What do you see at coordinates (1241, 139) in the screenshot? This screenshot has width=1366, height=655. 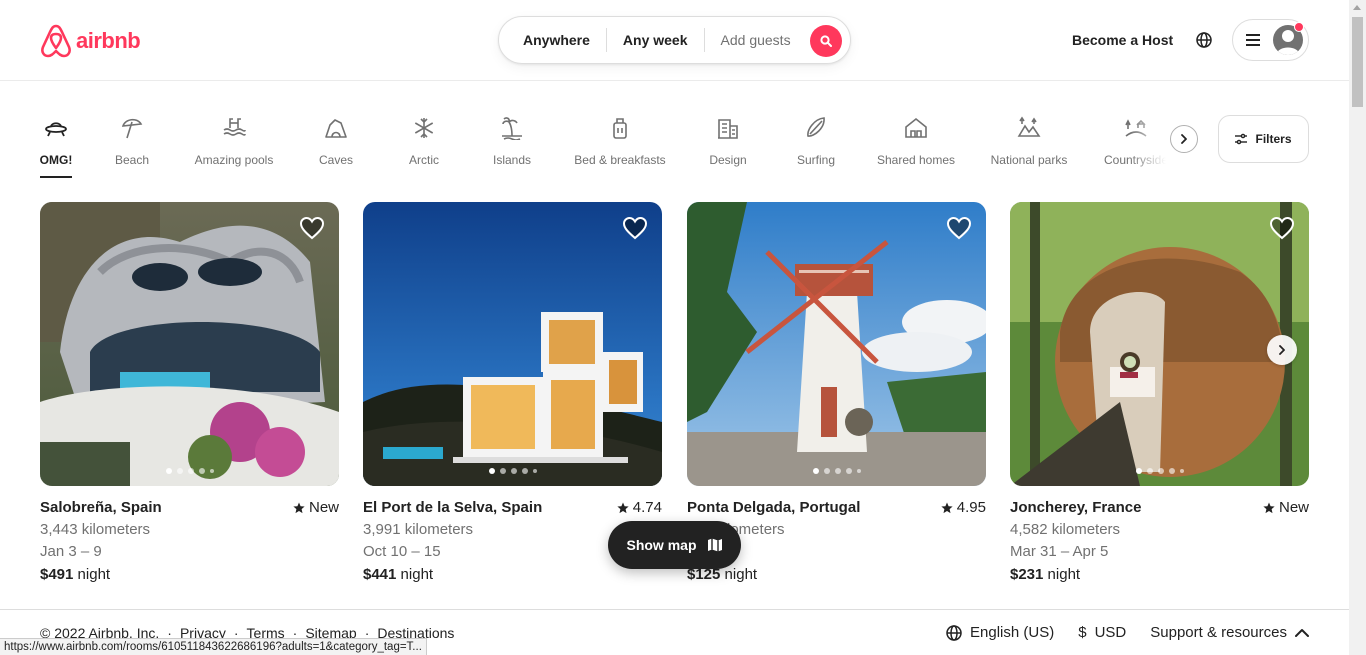 I see `filters-icon` at bounding box center [1241, 139].